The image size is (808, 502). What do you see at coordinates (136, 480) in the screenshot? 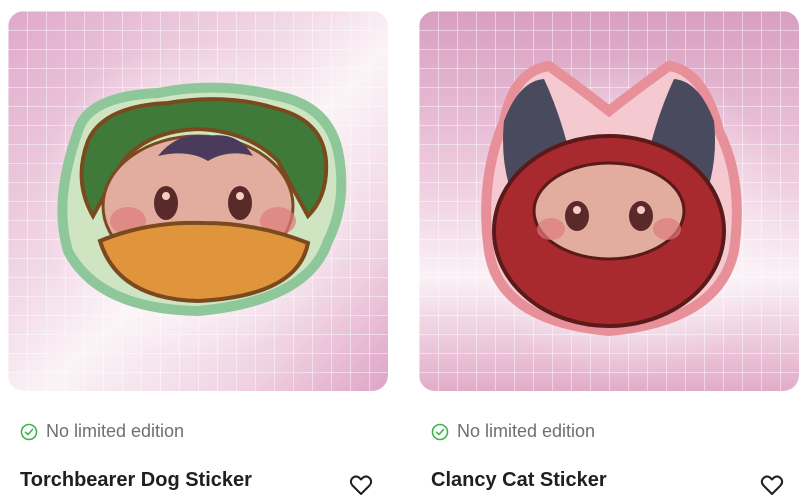
I see `product-title: Torchbearer Dog Sticker` at bounding box center [136, 480].